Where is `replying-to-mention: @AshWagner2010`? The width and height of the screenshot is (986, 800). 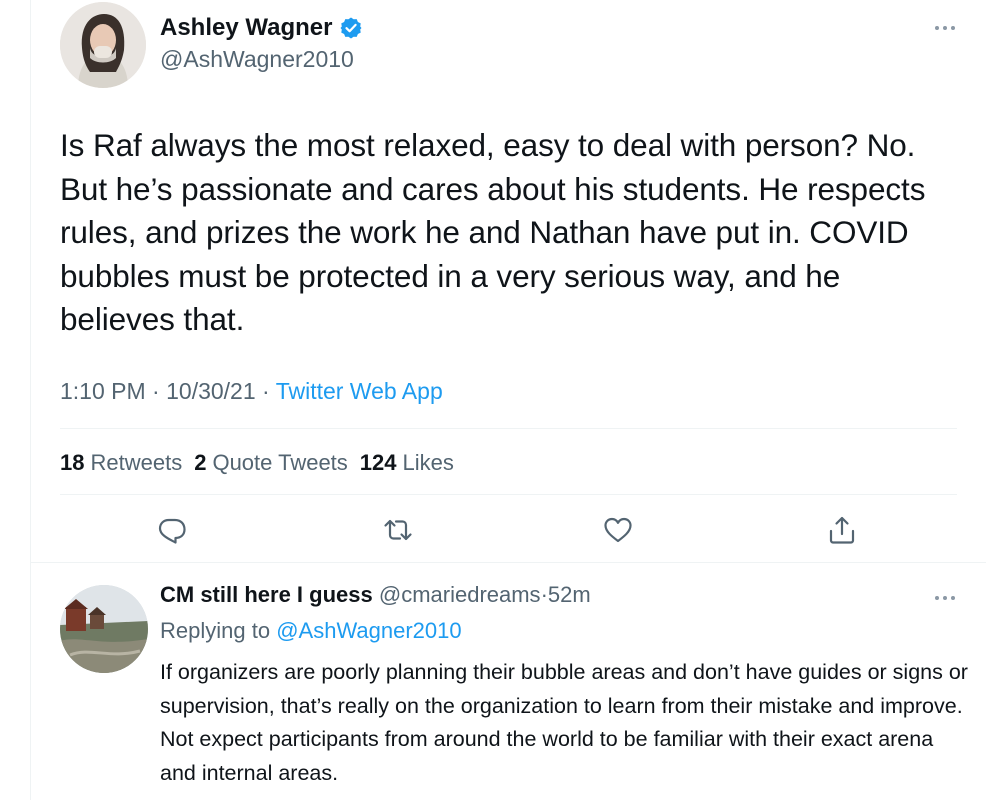 replying-to-mention: @AshWagner2010 is located at coordinates (368, 630).